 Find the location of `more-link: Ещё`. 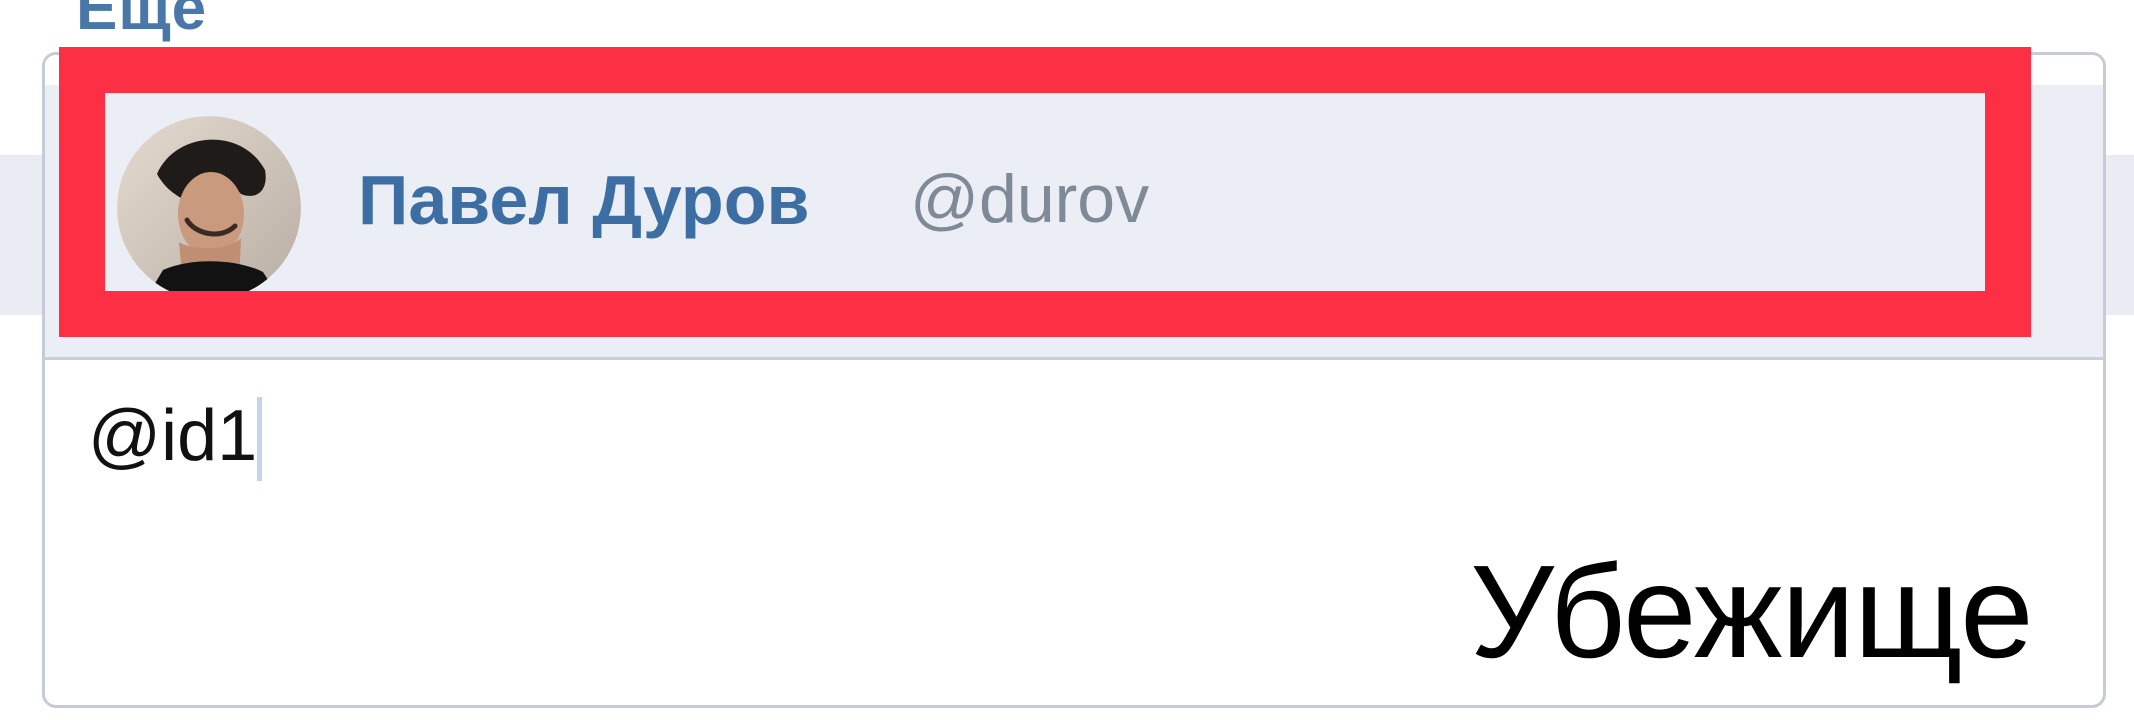

more-link: Ещё is located at coordinates (141, 20).